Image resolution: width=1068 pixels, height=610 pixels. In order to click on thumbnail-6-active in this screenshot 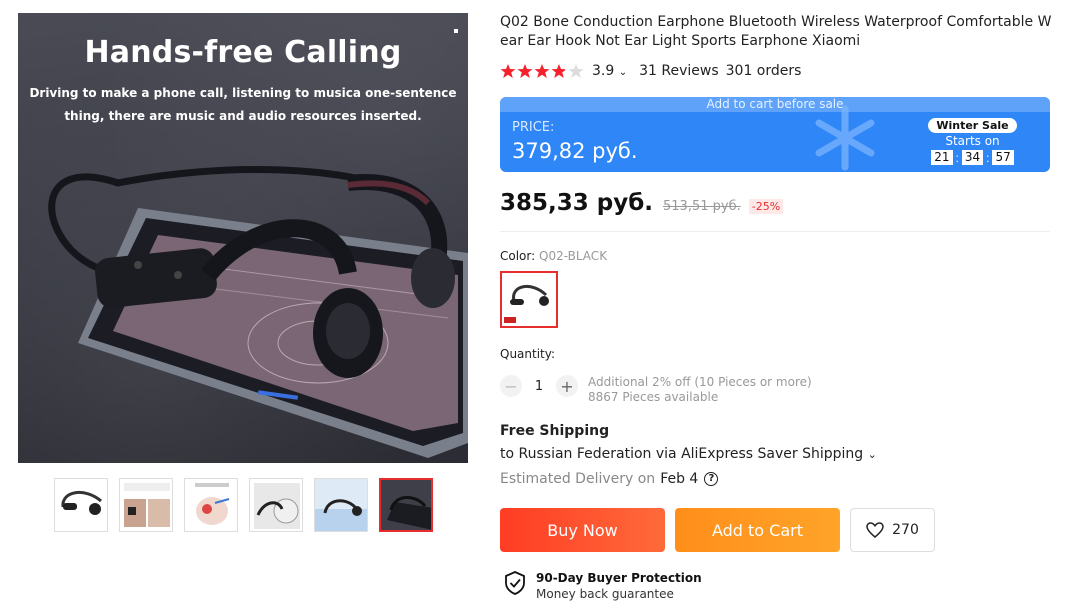, I will do `click(406, 505)`.